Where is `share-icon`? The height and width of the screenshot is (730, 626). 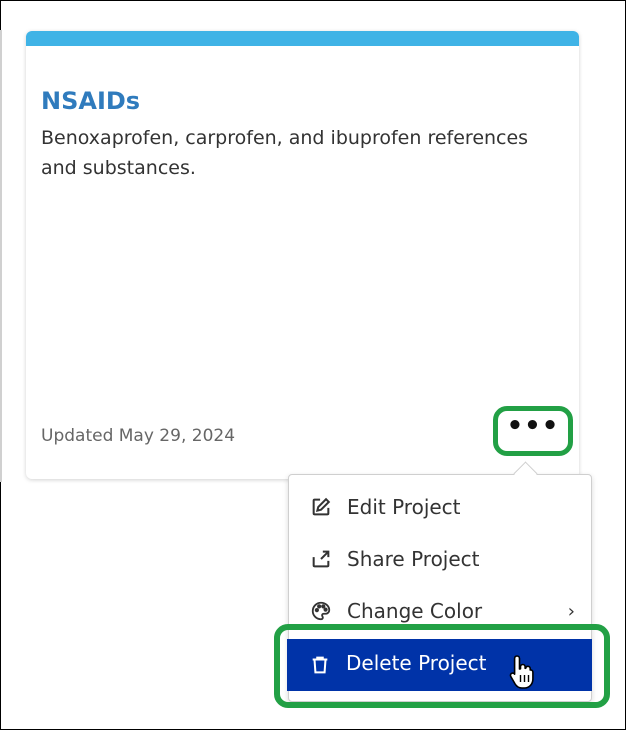 share-icon is located at coordinates (321, 559).